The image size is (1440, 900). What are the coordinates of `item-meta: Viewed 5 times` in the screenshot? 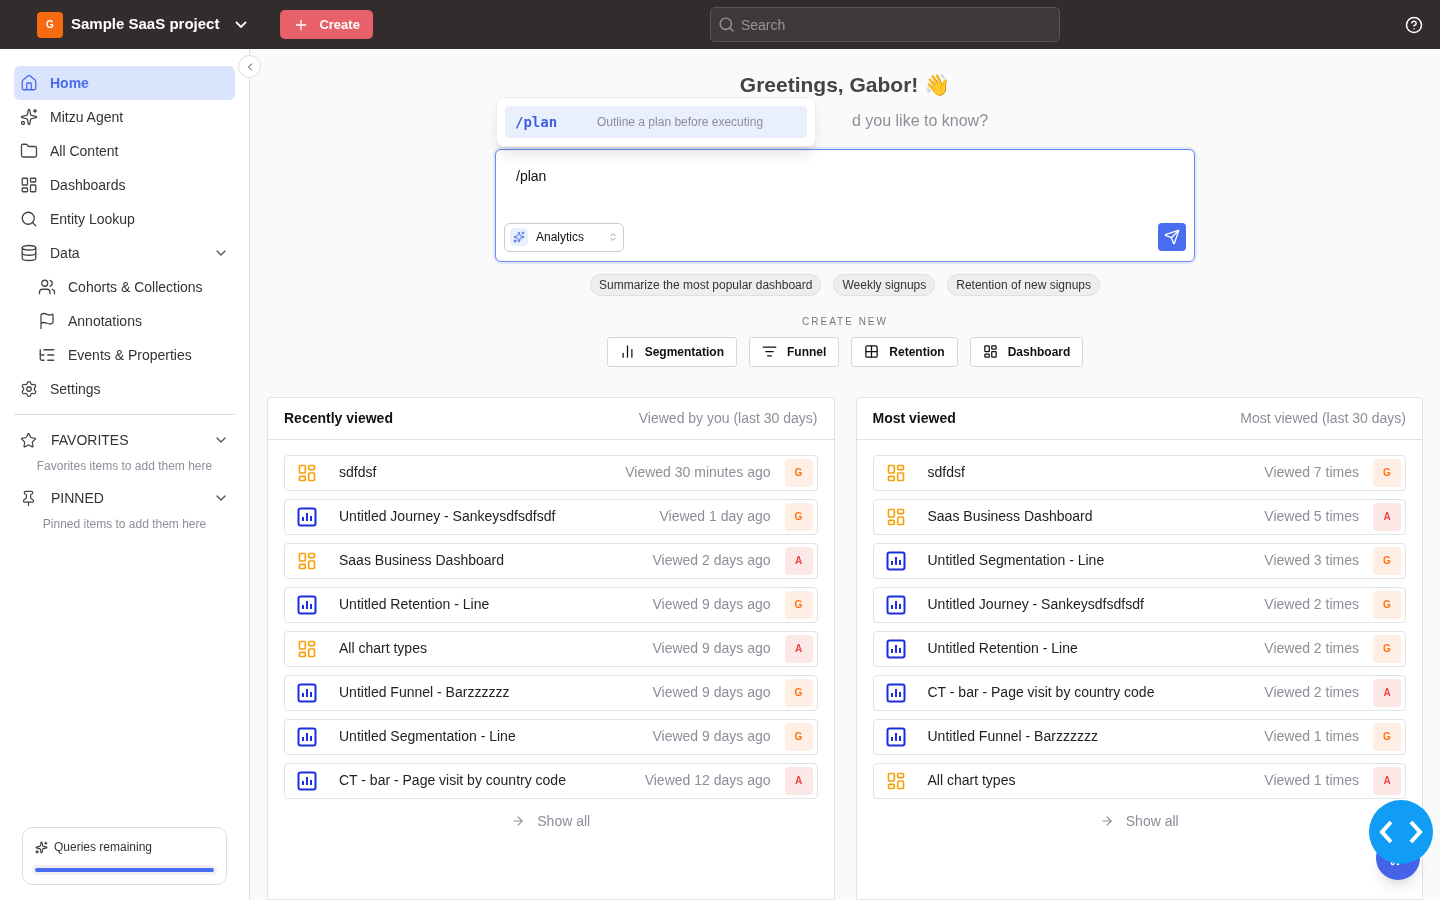 It's located at (1311, 516).